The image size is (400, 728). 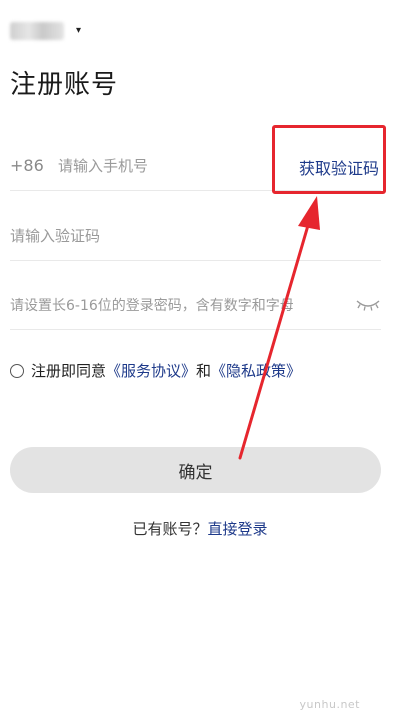 I want to click on get-code-button: 获取验证码, so click(x=339, y=167).